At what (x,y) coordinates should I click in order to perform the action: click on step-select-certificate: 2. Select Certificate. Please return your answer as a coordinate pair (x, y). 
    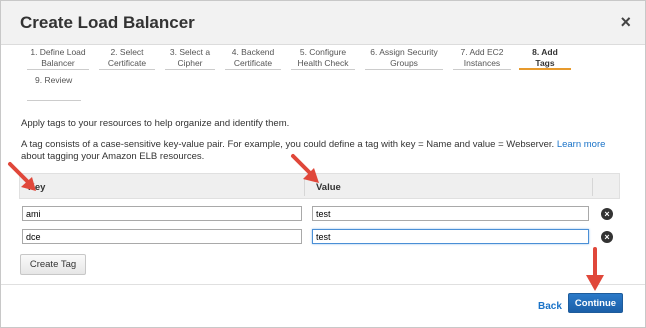
    Looking at the image, I should click on (127, 58).